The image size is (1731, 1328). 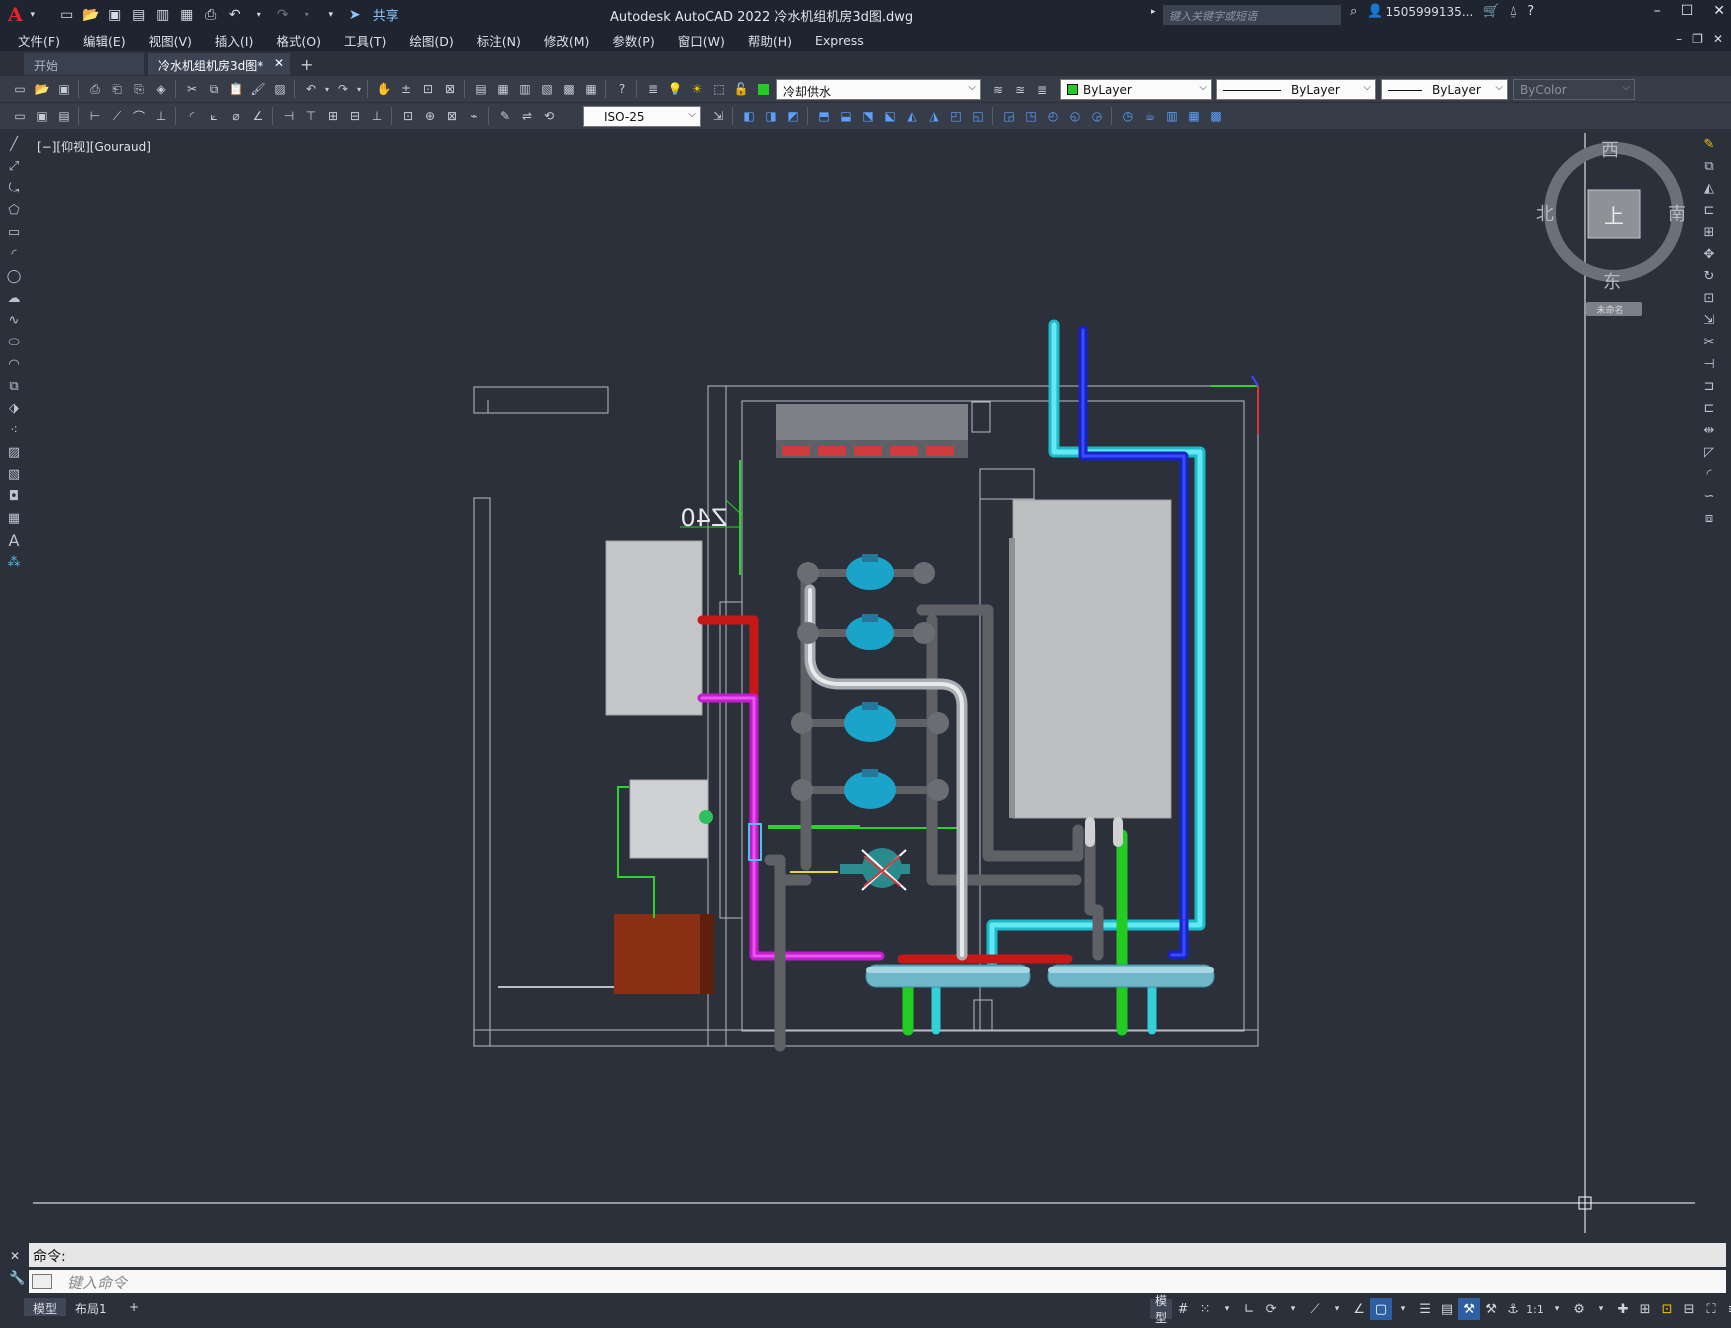 What do you see at coordinates (234, 40) in the screenshot?
I see `menu-insert: 插入(I)` at bounding box center [234, 40].